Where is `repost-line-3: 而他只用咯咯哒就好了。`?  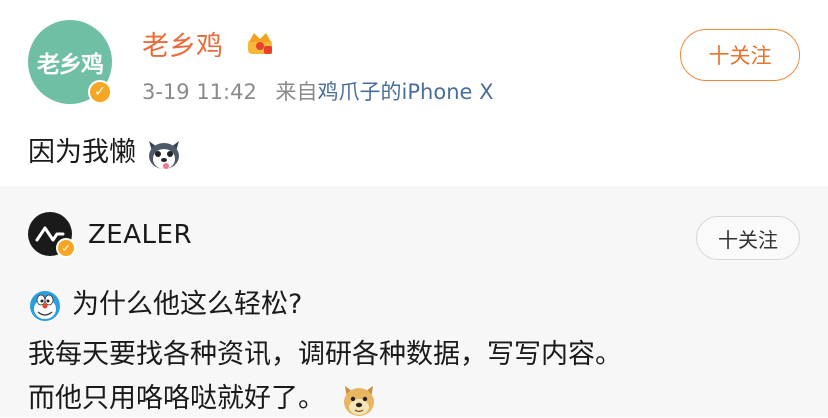
repost-line-3: 而他只用咯咯哒就好了。 is located at coordinates (203, 397).